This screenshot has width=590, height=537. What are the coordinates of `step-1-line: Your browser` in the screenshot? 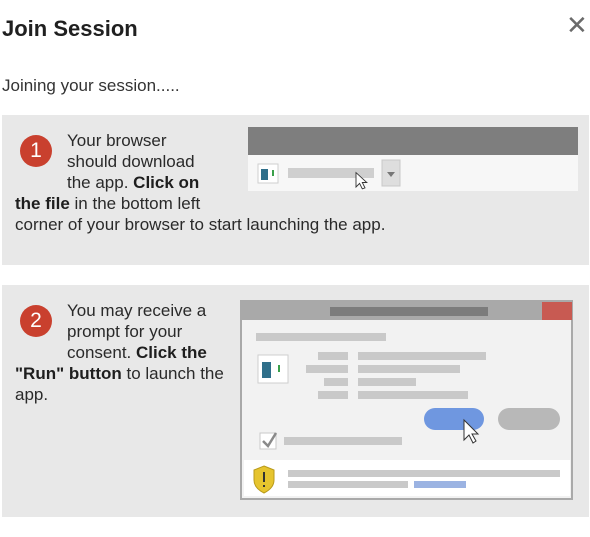 It's located at (117, 140).